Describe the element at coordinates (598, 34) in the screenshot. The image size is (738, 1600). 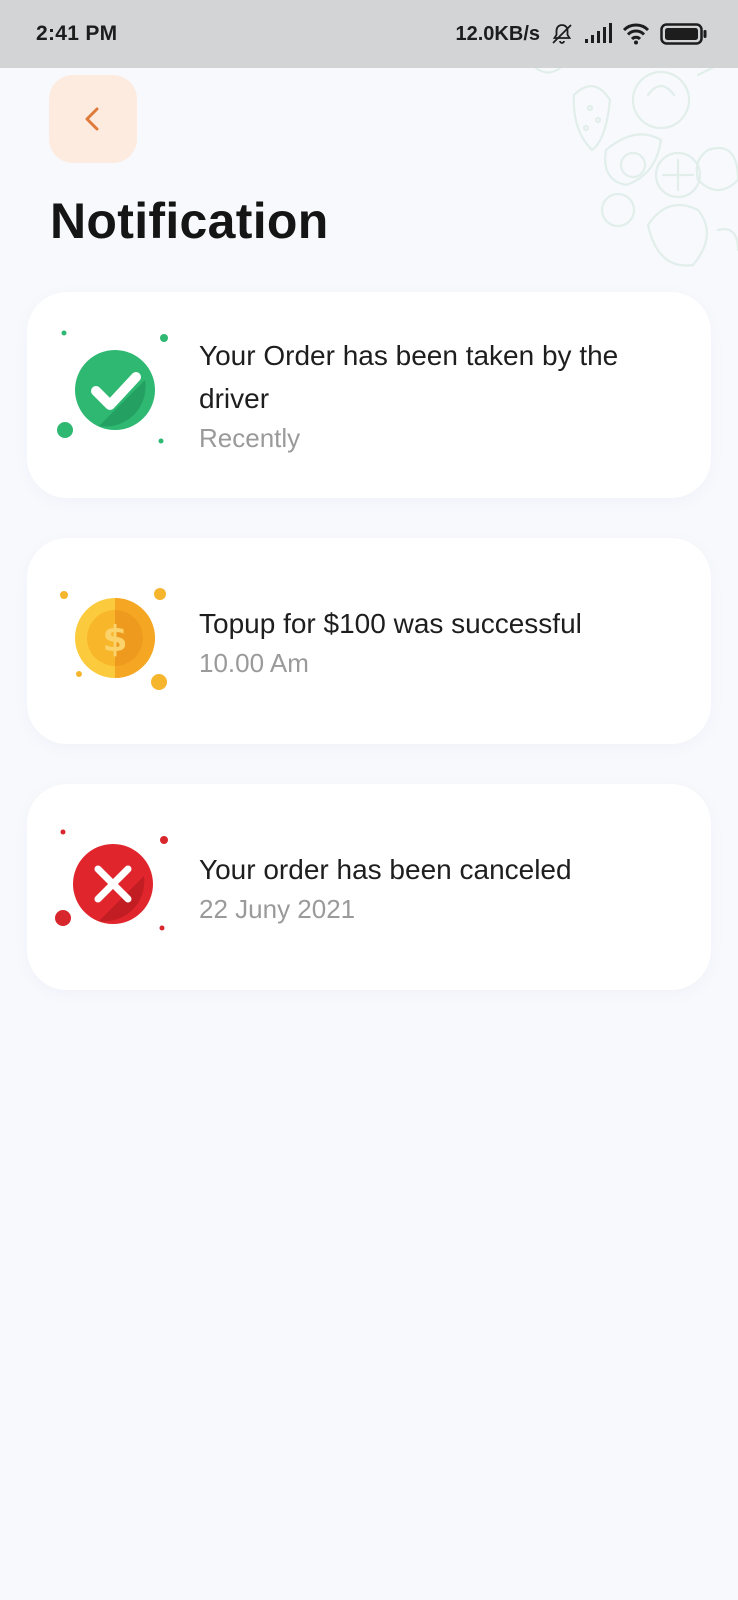
I see `signal-icon` at that location.